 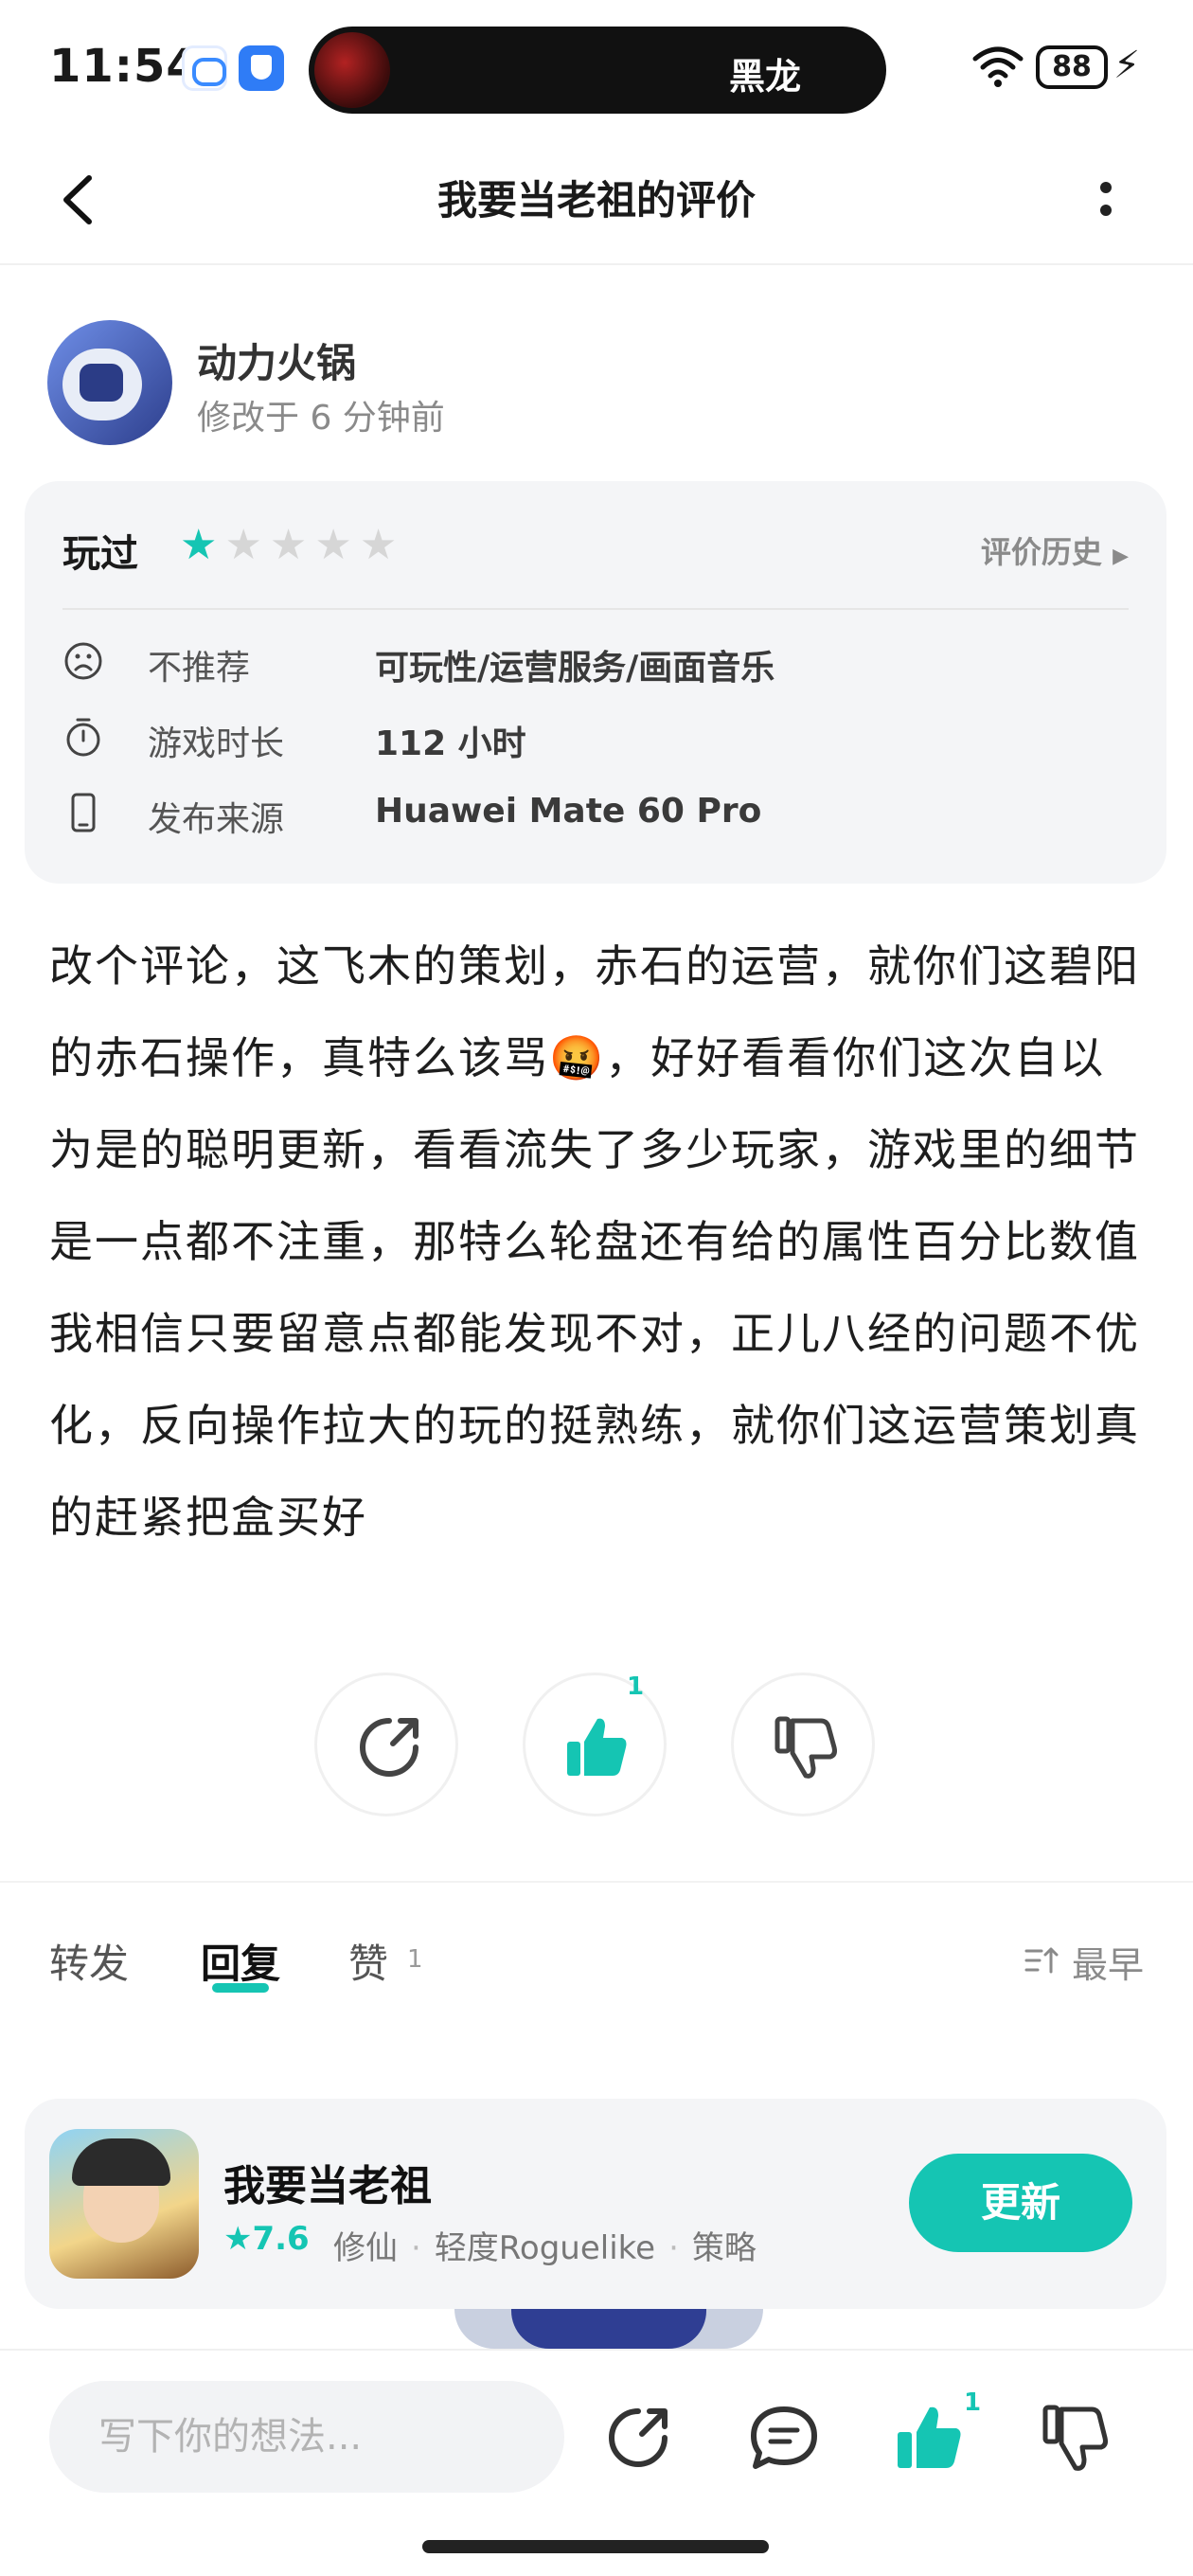 I want to click on bottom-like-count: 1, so click(x=973, y=2402).